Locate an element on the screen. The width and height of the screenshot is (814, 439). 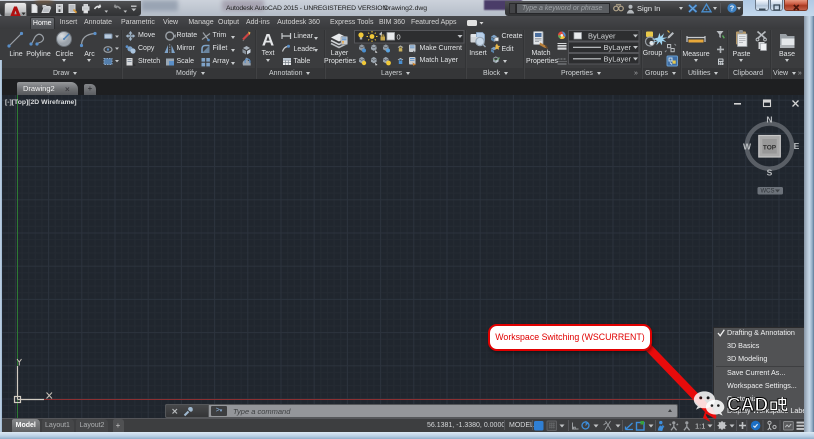
svg-text: 0 is located at coordinates (399, 36).